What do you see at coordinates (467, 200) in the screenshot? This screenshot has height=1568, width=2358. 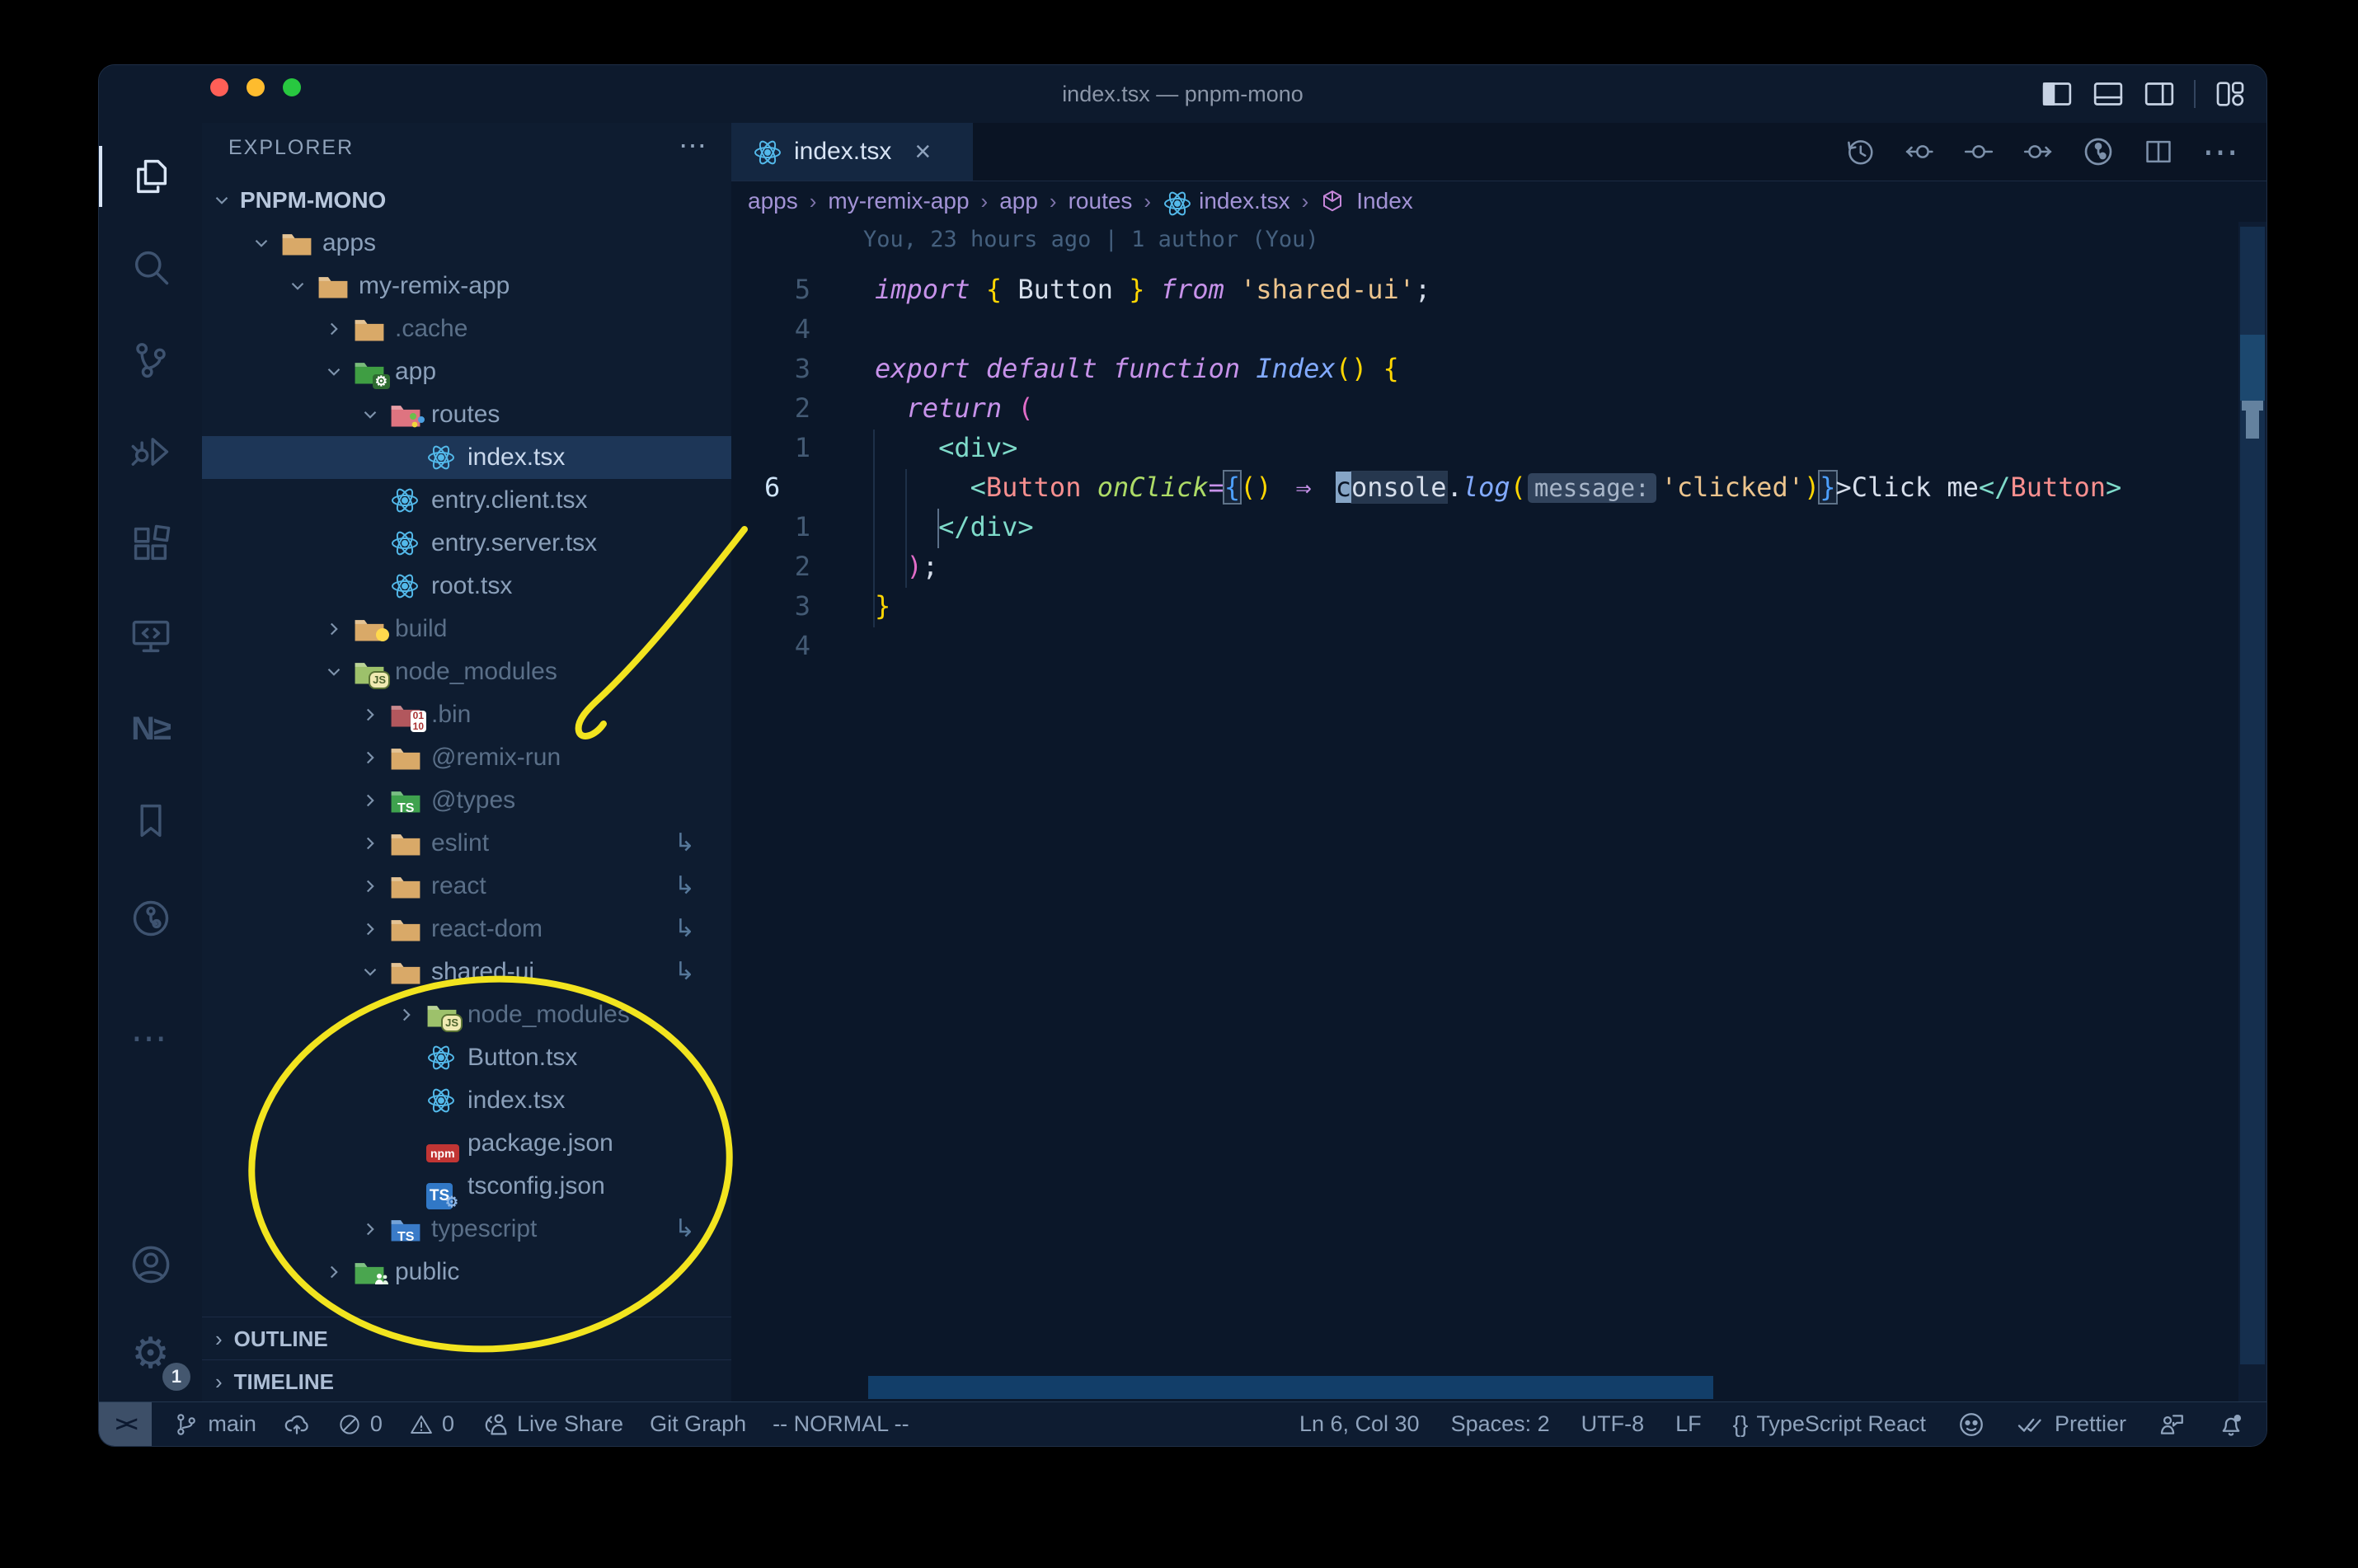 I see `tree-root-folder: PNPM-MONO` at bounding box center [467, 200].